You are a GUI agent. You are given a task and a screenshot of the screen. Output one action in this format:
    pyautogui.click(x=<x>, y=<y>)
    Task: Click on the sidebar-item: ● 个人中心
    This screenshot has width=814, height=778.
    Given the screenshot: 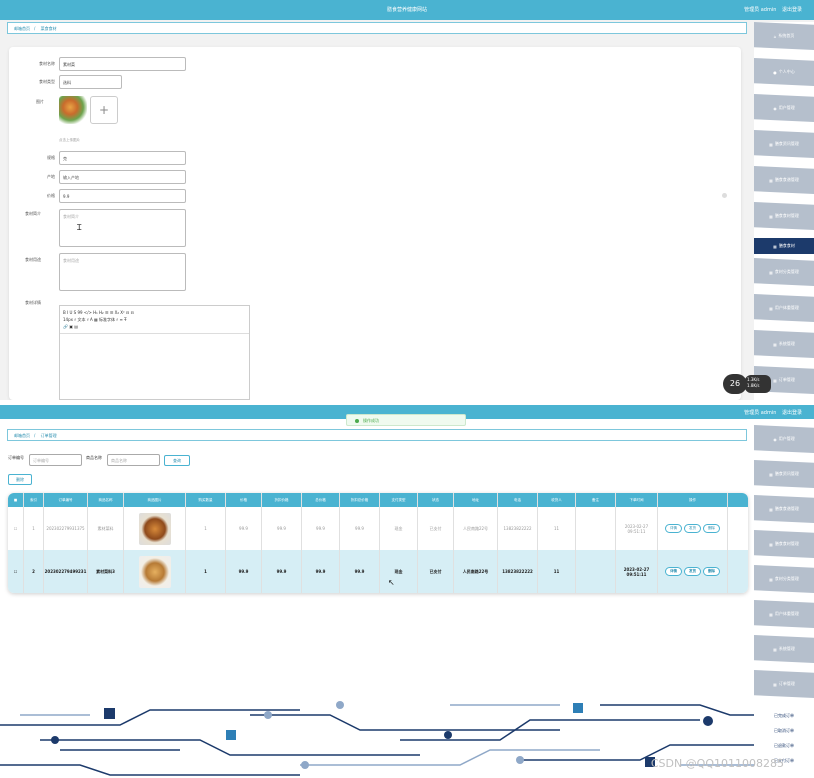 What is the action you would take?
    pyautogui.click(x=784, y=72)
    